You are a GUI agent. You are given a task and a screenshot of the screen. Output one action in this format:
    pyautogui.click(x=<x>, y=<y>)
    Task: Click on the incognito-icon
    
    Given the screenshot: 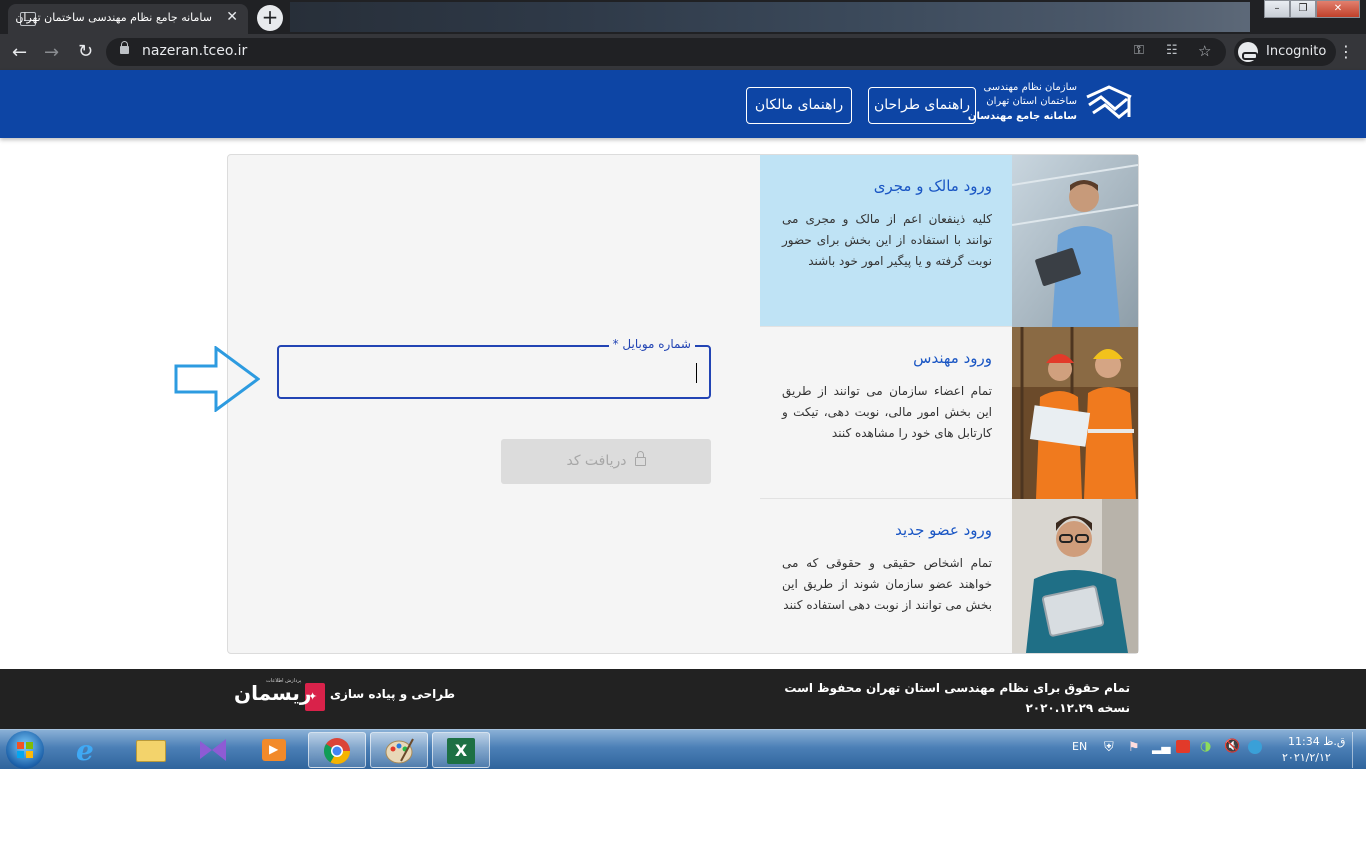 What is the action you would take?
    pyautogui.click(x=1248, y=52)
    